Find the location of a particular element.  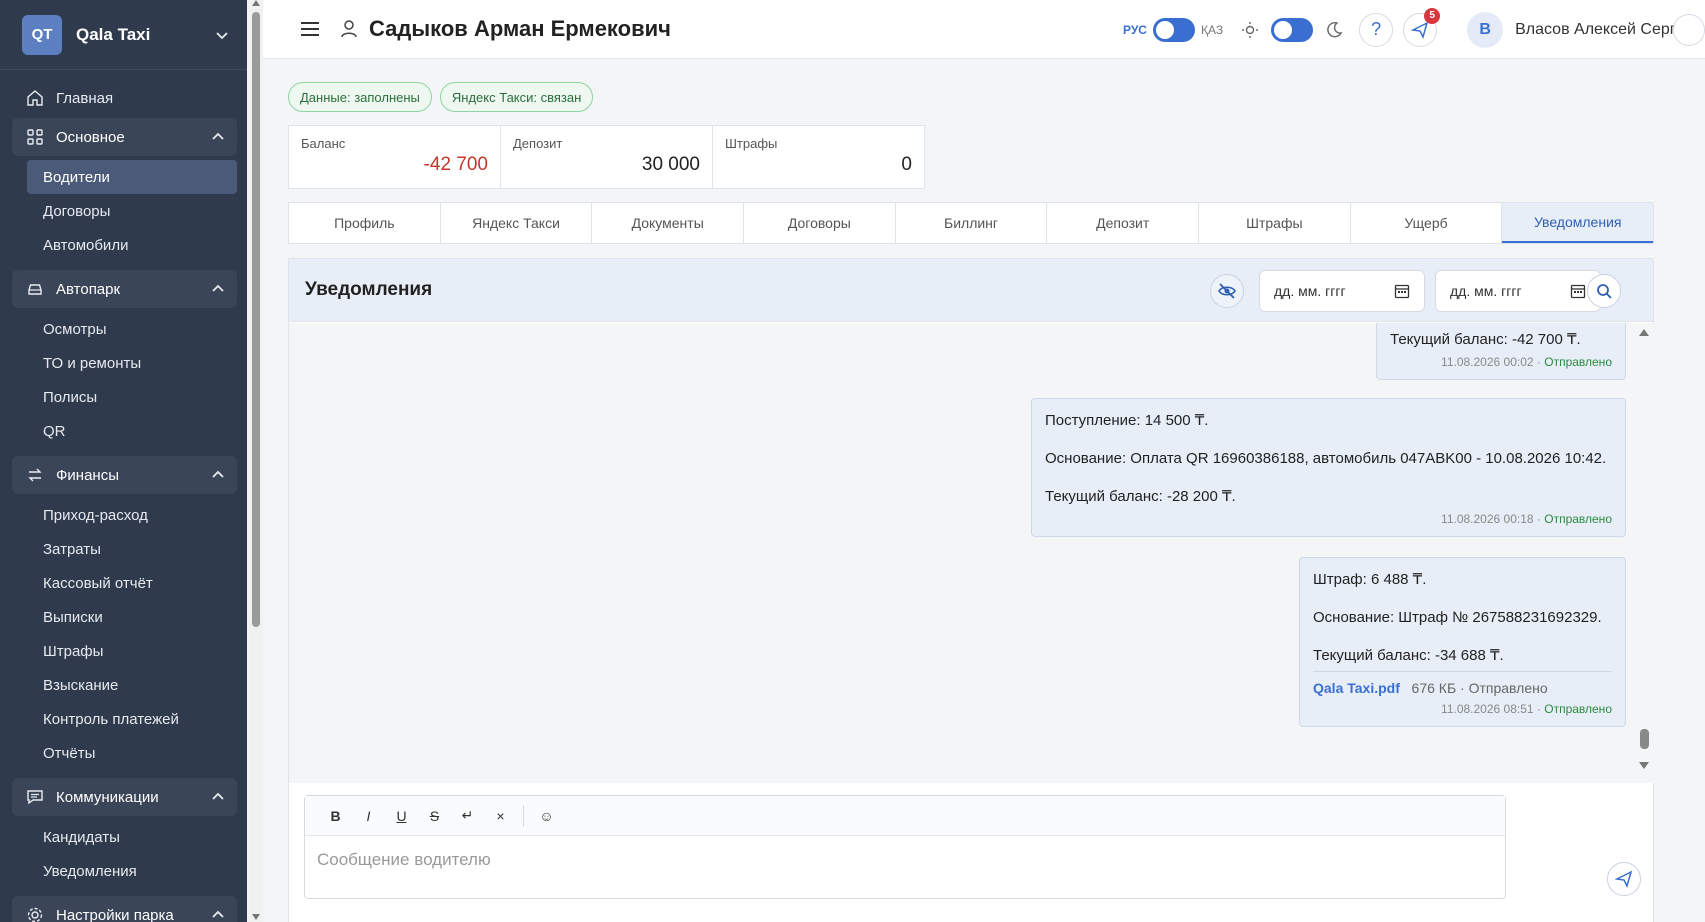

sidebar-item-maintenance: ТО и ремонты is located at coordinates (123, 363).